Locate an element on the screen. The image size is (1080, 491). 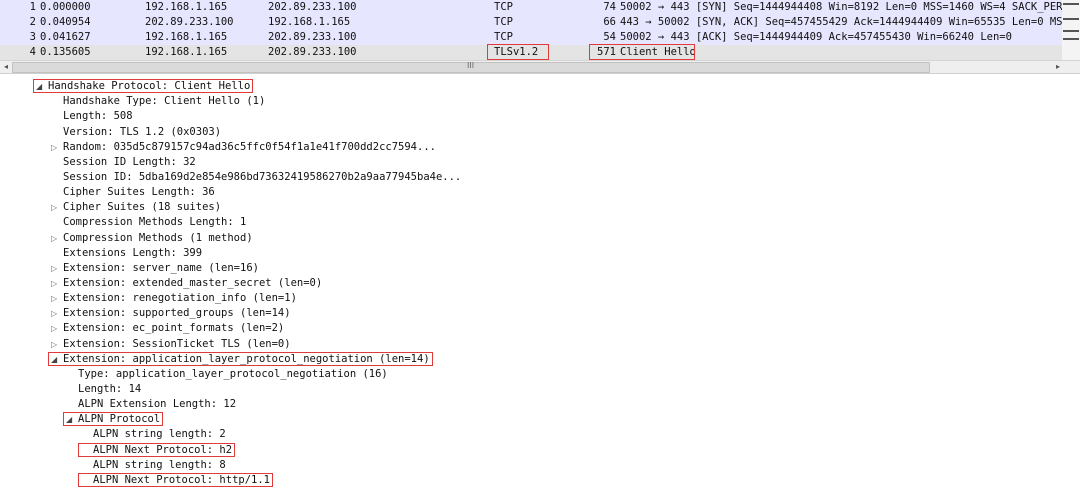
tree-item: Compression Methods Length: 1 is located at coordinates (148, 222).